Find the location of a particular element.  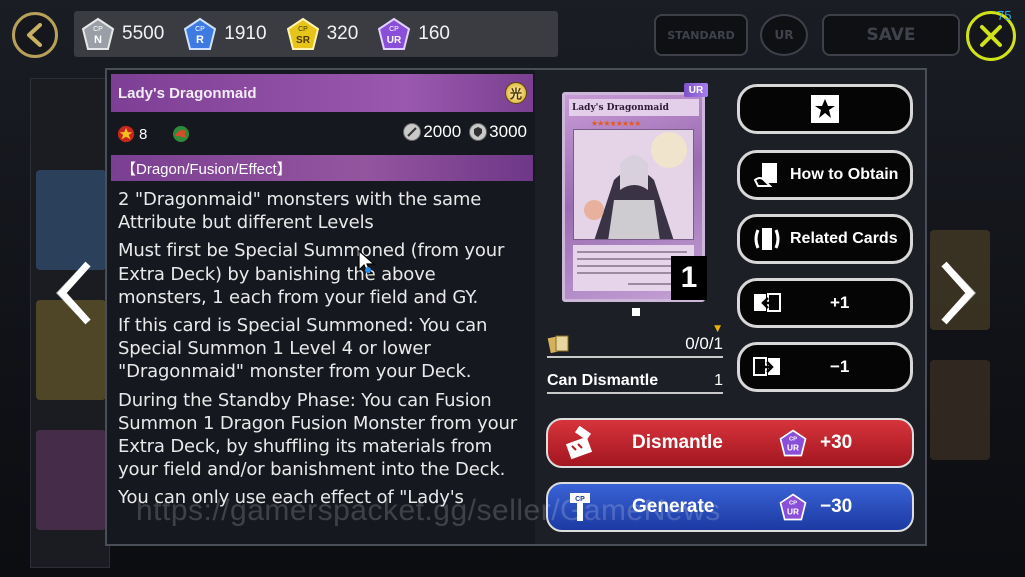

copies-count: 1 is located at coordinates (689, 278).